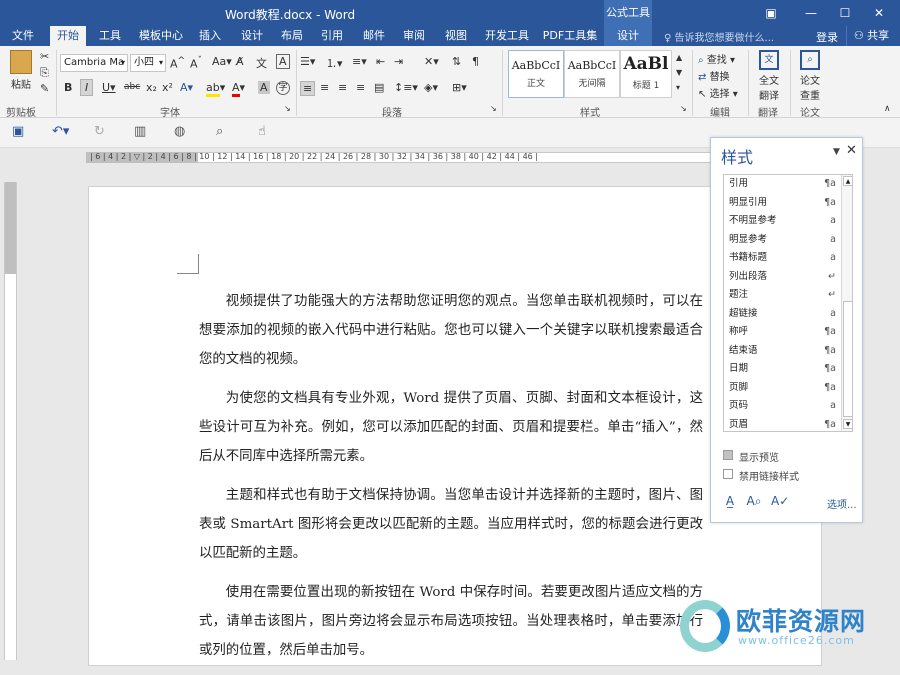 The width and height of the screenshot is (900, 675). I want to click on shading-icon: ◈▾, so click(431, 87).